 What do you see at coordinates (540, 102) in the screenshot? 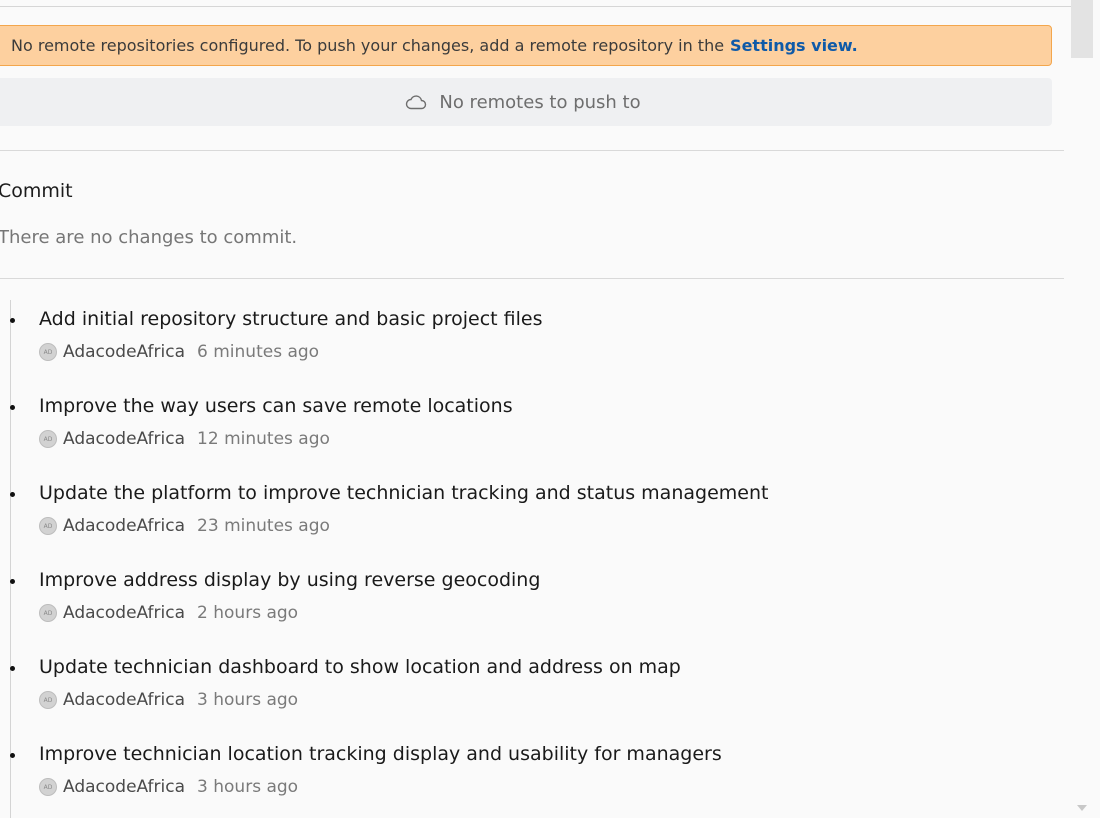
I see `push-button-label: No remotes to push to` at bounding box center [540, 102].